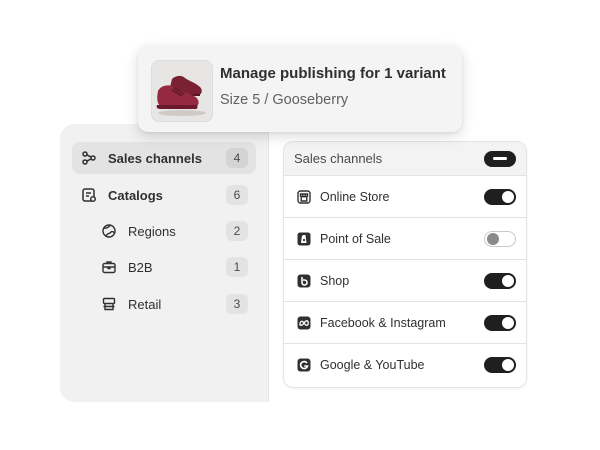  What do you see at coordinates (237, 195) in the screenshot?
I see `count-badge: 6` at bounding box center [237, 195].